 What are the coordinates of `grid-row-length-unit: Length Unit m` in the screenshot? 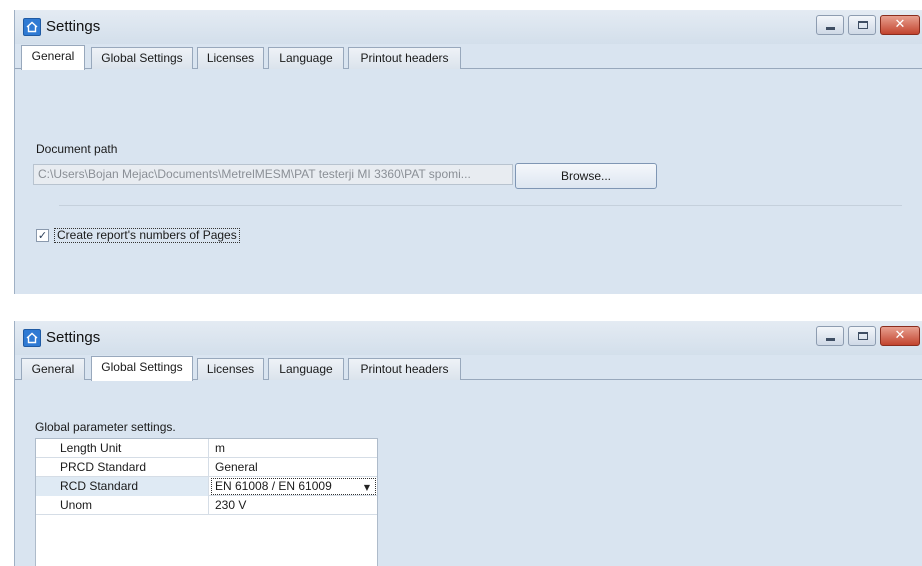 It's located at (206, 448).